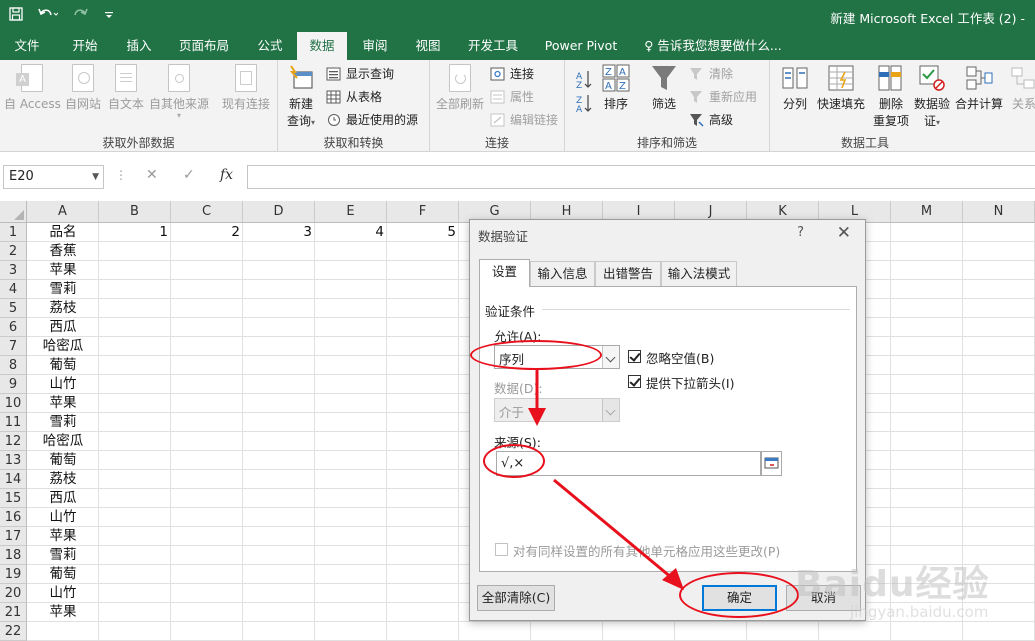  I want to click on column-header-e: E, so click(351, 212).